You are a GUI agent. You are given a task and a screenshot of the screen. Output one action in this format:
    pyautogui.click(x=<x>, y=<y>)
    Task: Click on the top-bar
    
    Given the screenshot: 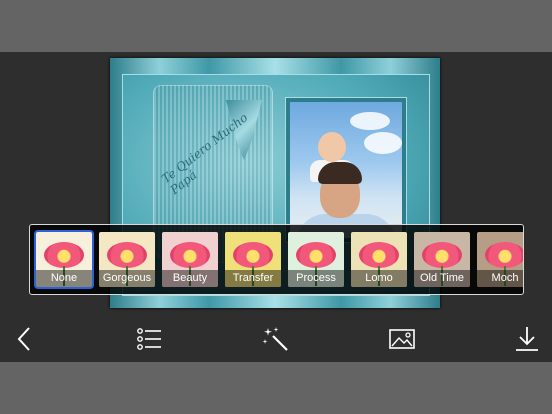 What is the action you would take?
    pyautogui.click(x=276, y=26)
    